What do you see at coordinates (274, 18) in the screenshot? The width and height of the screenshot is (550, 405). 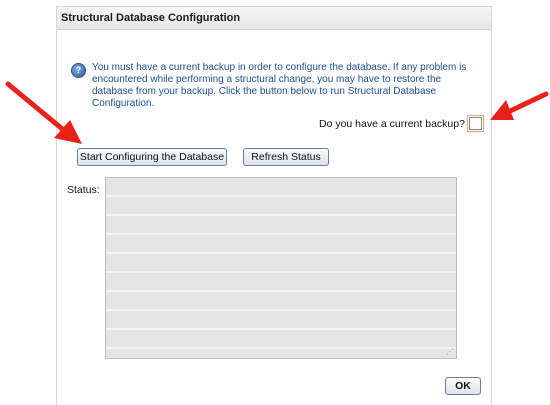 I see `panel-title: Structural Database Configuration` at bounding box center [274, 18].